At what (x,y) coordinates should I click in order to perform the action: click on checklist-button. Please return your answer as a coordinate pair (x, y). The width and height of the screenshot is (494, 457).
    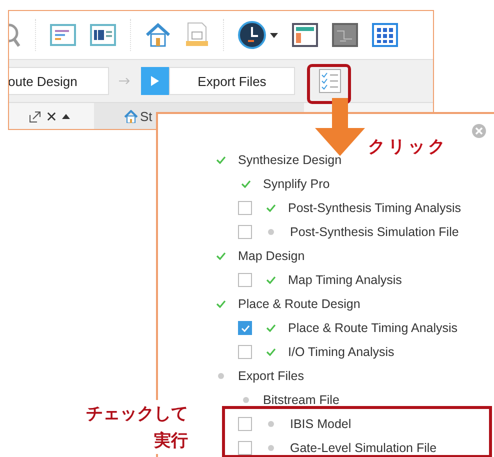
    Looking at the image, I should click on (330, 81).